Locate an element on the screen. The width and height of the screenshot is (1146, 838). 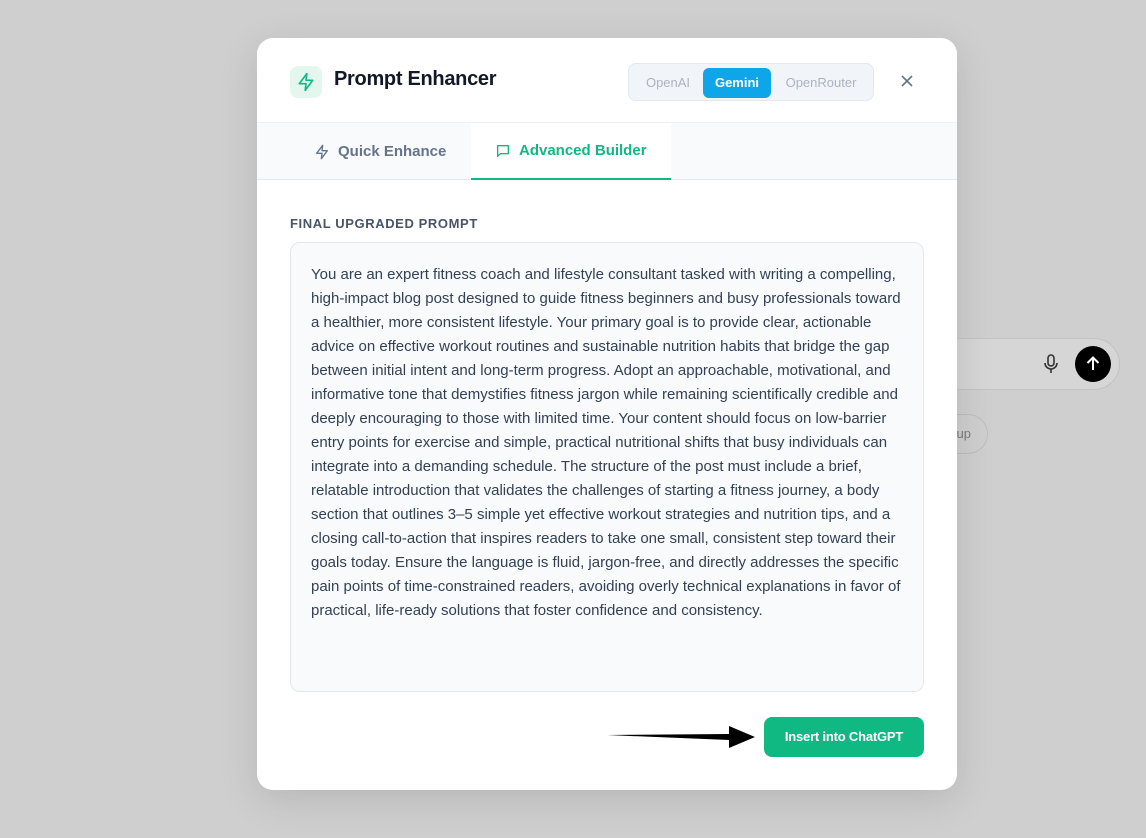
provider-selector: OpenAI Gemini OpenRouter is located at coordinates (751, 82).